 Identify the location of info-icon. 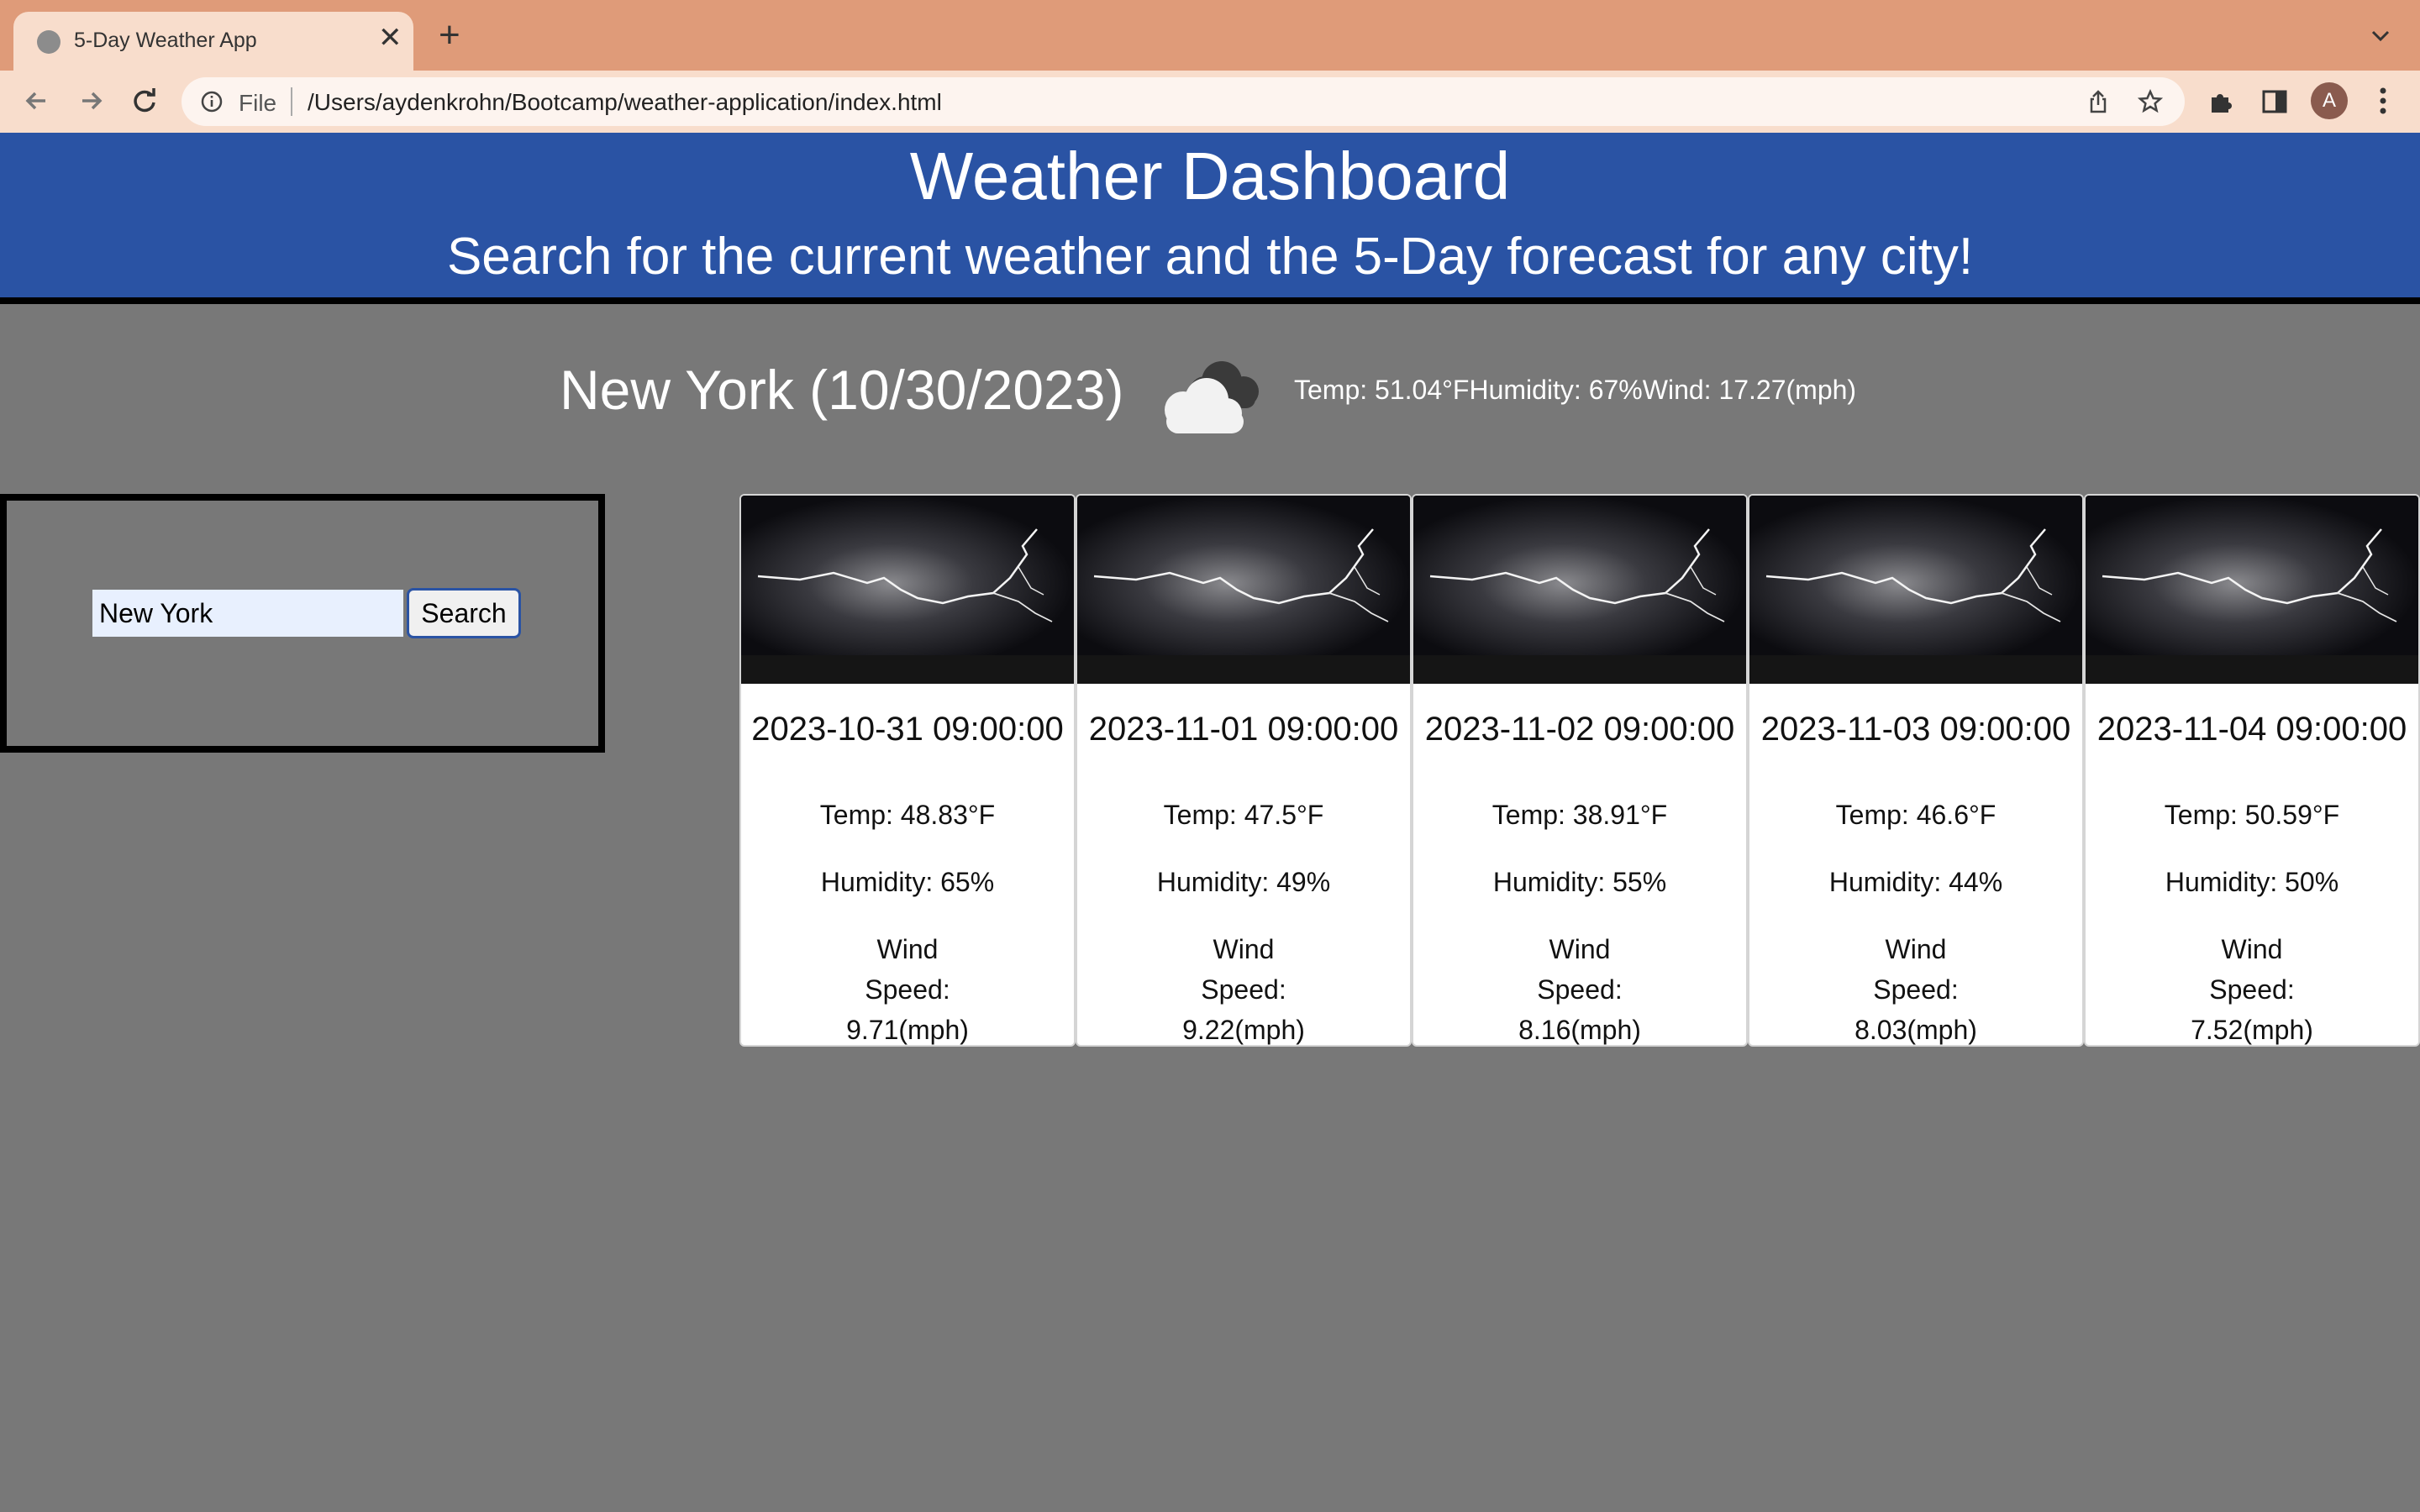
(212, 101).